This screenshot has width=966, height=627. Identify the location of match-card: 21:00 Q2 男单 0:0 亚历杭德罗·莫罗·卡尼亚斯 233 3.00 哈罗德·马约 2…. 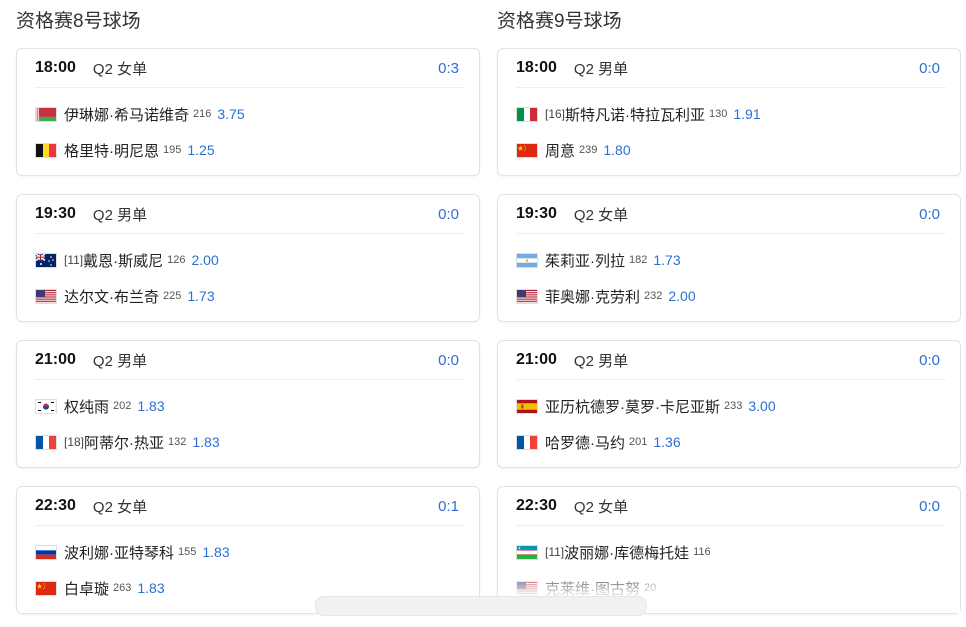
(729, 404).